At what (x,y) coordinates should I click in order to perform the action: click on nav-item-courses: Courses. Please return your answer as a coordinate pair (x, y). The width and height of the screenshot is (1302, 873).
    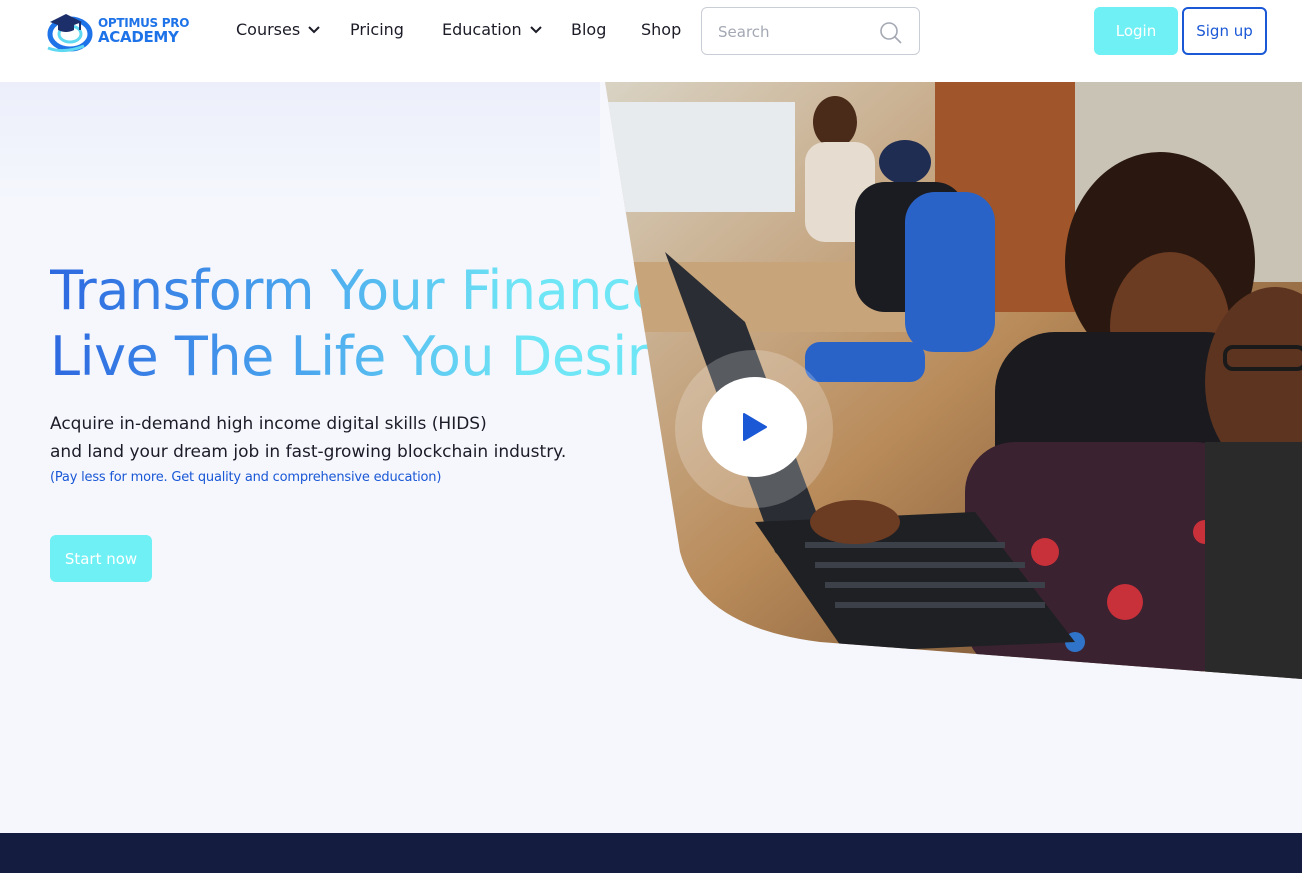
    Looking at the image, I should click on (278, 29).